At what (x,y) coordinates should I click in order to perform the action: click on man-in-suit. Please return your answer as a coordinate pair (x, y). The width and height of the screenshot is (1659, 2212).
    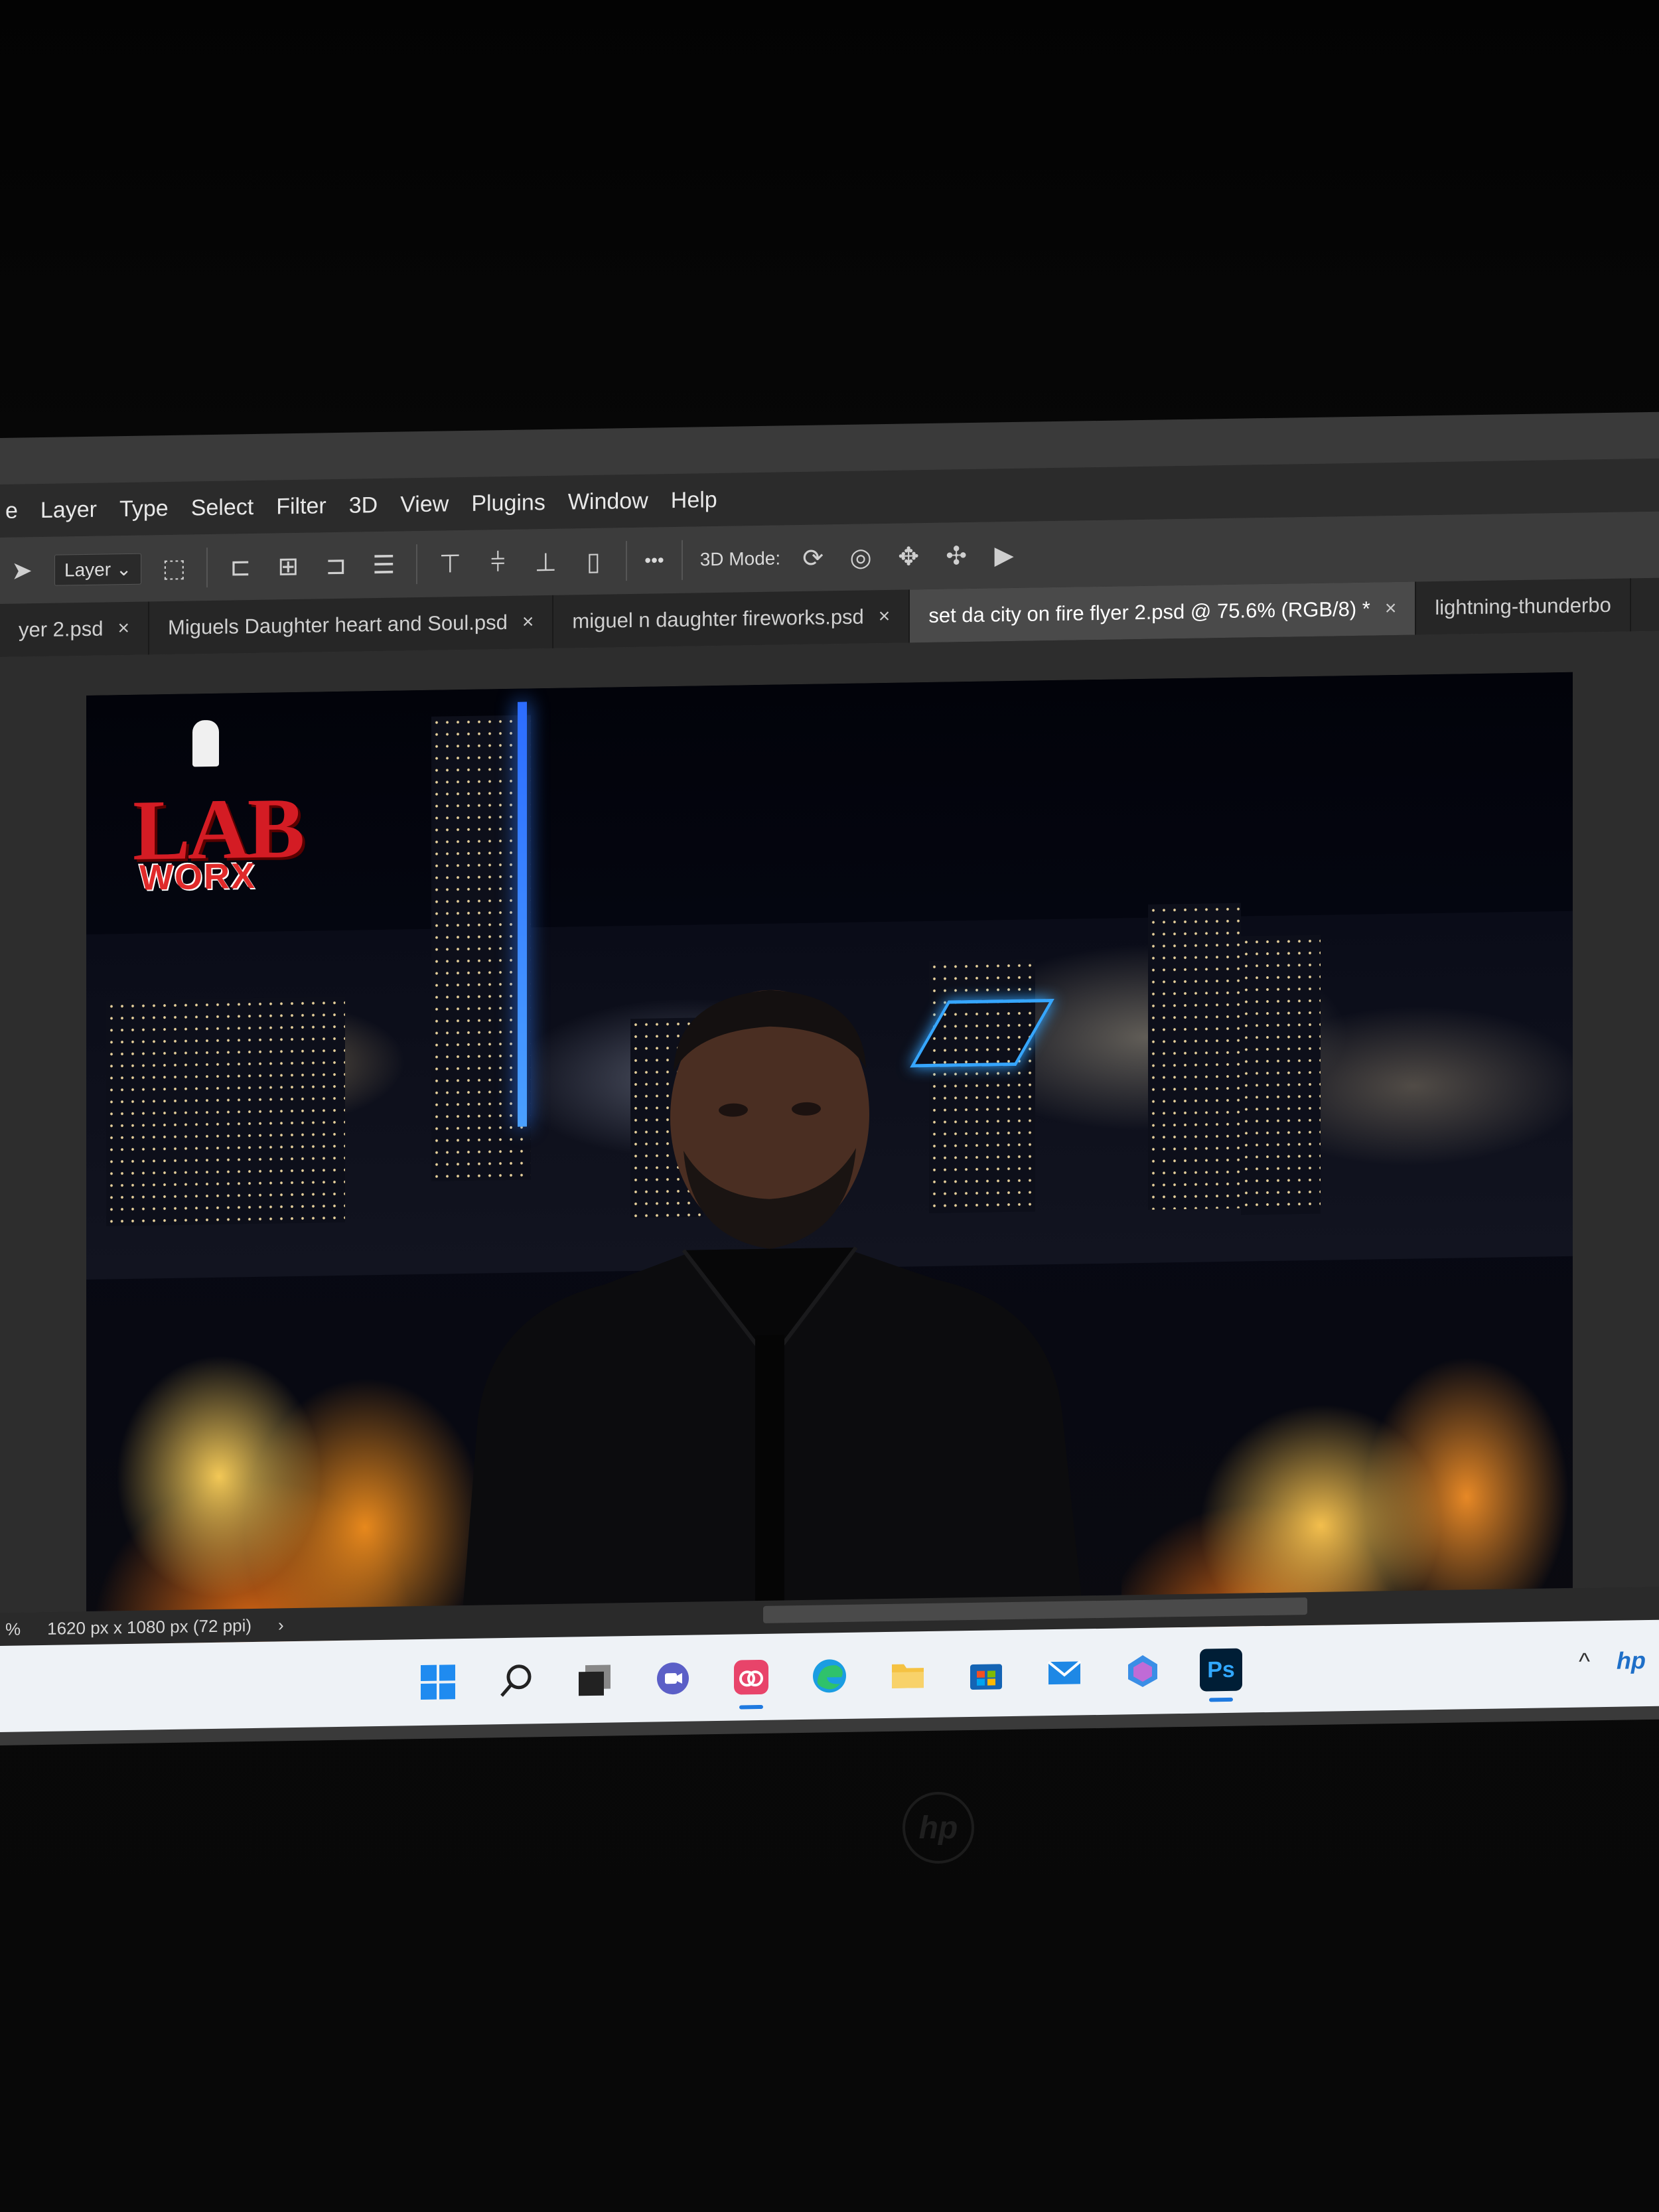
    Looking at the image, I should click on (773, 1331).